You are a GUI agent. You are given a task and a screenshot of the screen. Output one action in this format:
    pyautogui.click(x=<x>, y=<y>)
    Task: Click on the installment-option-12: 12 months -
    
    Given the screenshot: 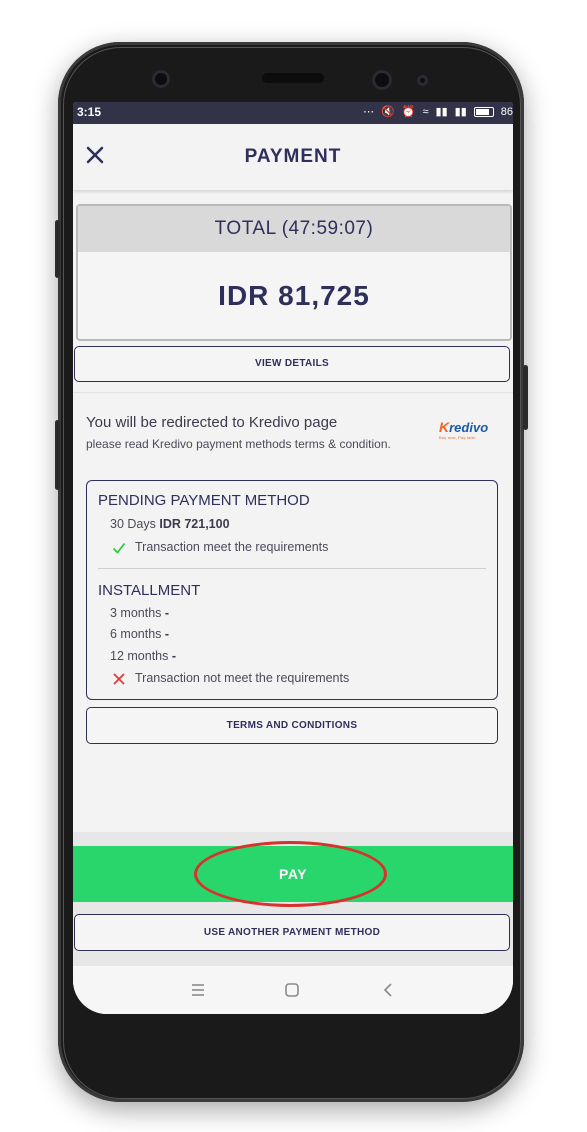 What is the action you would take?
    pyautogui.click(x=143, y=656)
    